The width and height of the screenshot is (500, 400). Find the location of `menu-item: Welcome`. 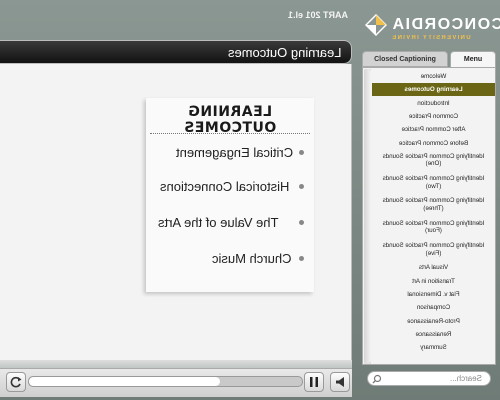

menu-item: Welcome is located at coordinates (433, 76).